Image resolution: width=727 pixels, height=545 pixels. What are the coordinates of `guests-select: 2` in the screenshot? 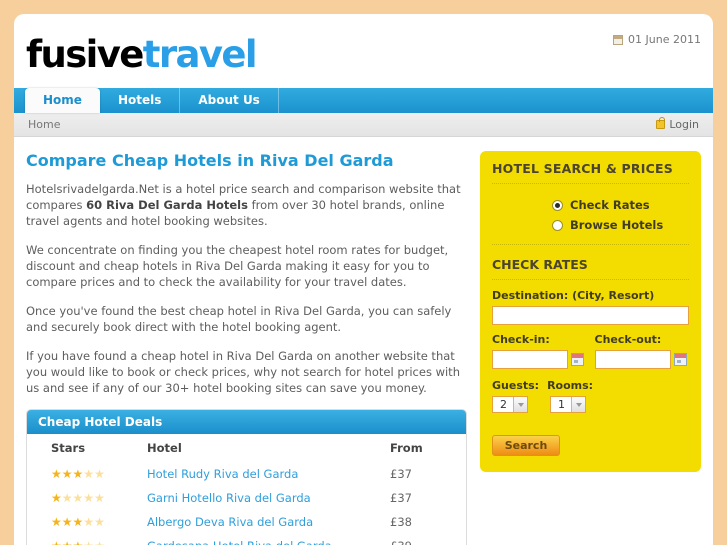 It's located at (510, 404).